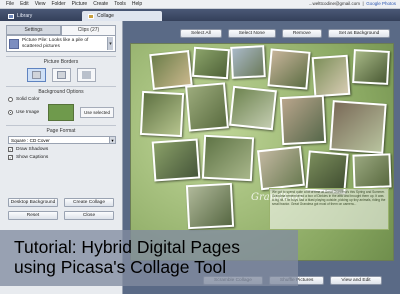  Describe the element at coordinates (61, 90) in the screenshot. I see `background-options-heading: Background Options` at that location.